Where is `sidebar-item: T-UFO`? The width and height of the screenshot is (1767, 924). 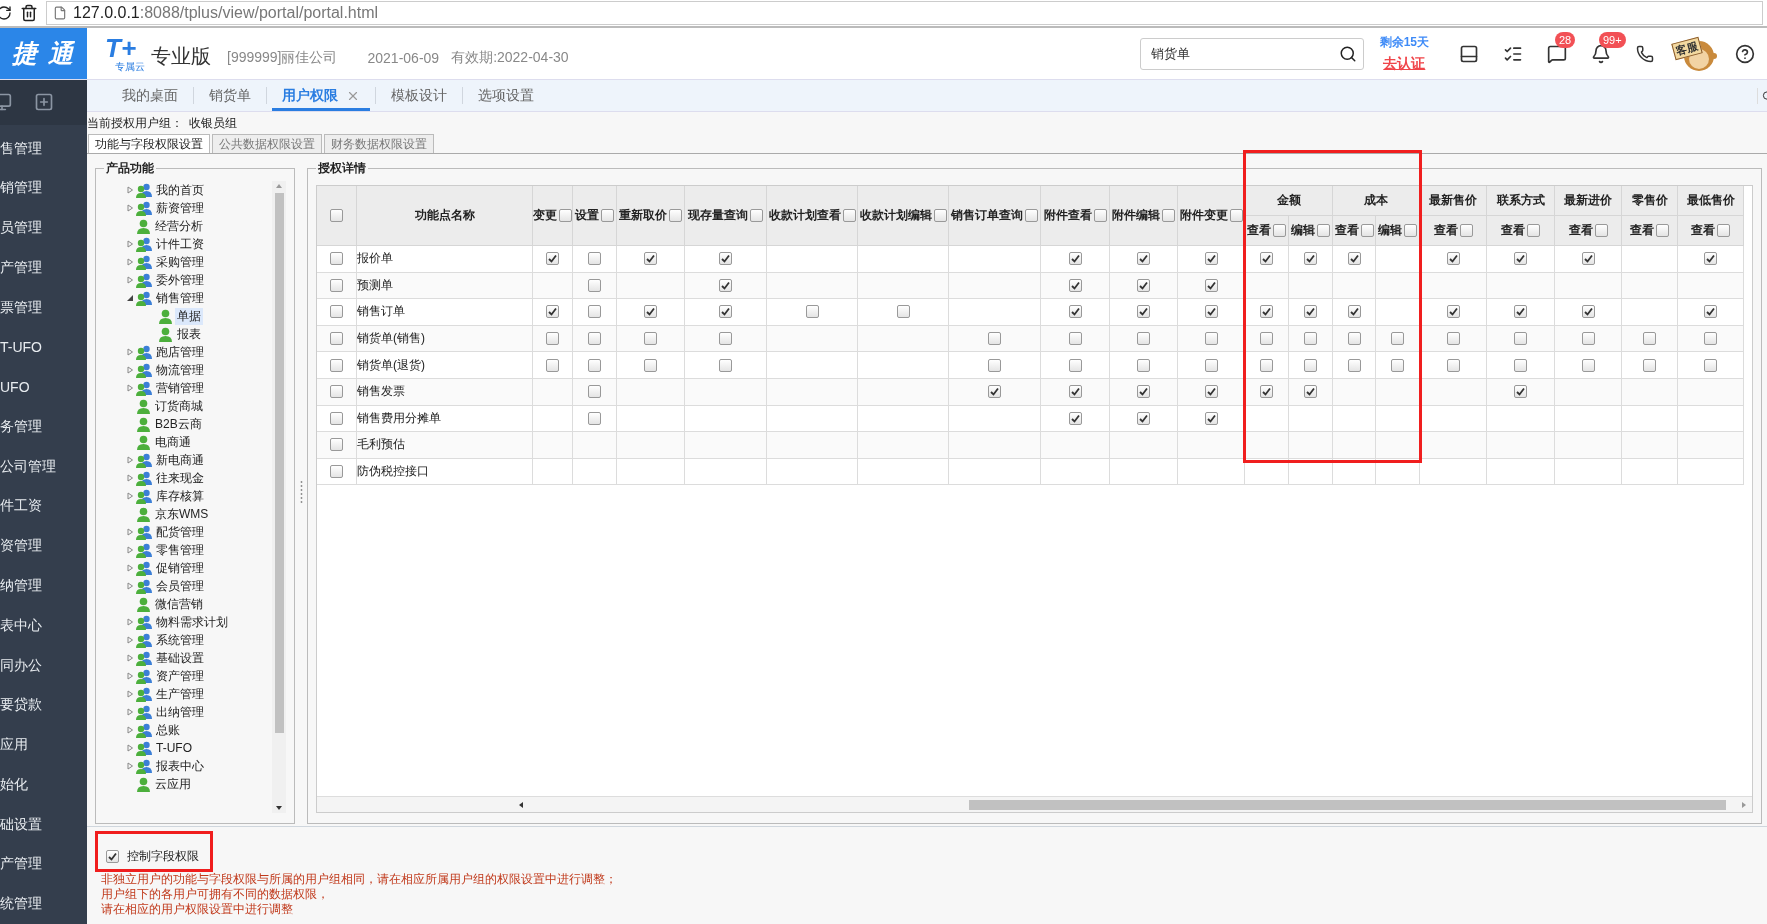 sidebar-item: T-UFO is located at coordinates (43, 347).